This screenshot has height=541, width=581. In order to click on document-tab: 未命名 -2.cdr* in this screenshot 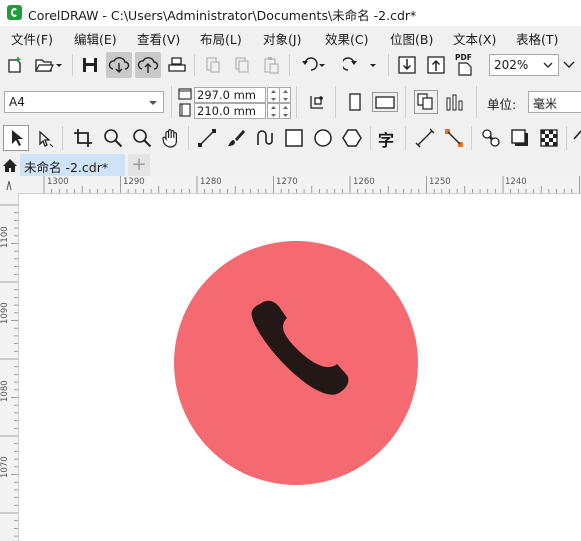, I will do `click(72, 165)`.